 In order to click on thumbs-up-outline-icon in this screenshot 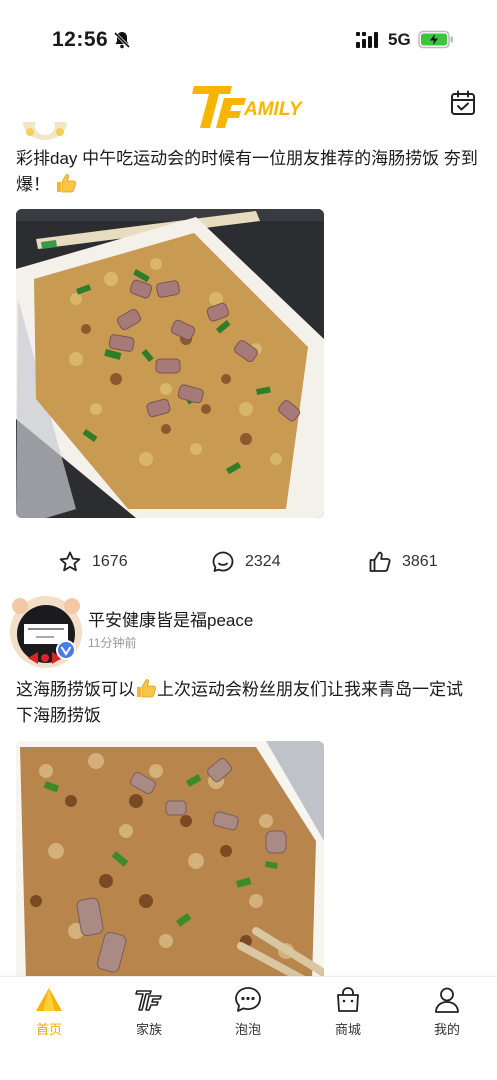, I will do `click(380, 561)`.